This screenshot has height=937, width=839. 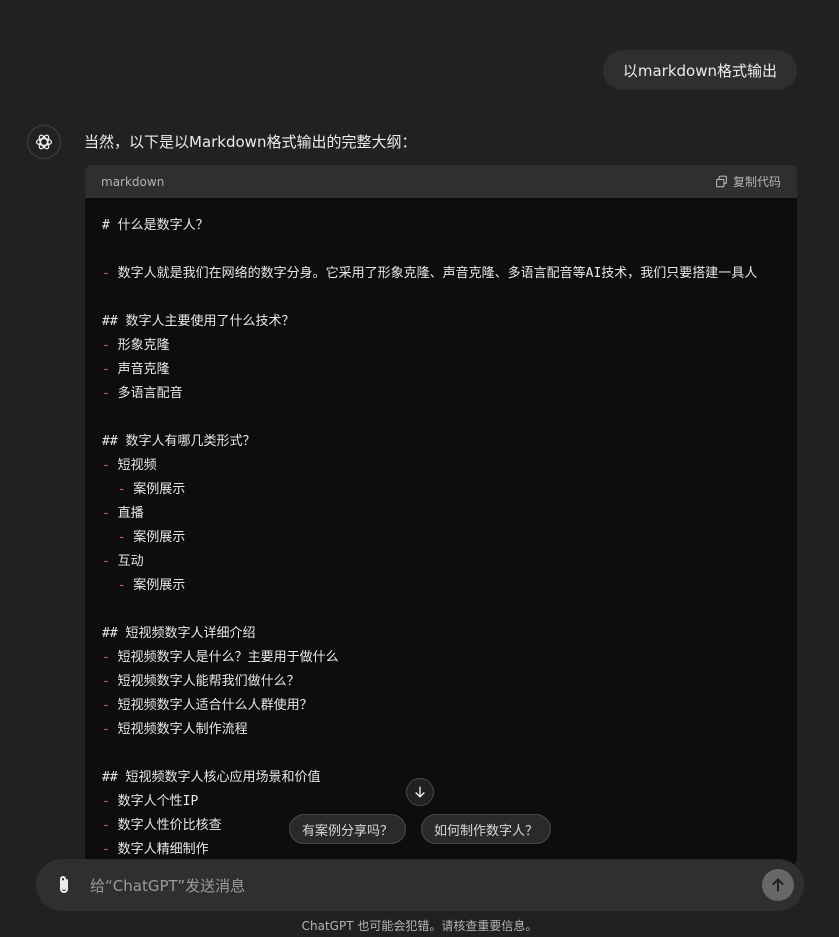 What do you see at coordinates (449, 634) in the screenshot?
I see `code-line: ## 短视频数字人详细介绍` at bounding box center [449, 634].